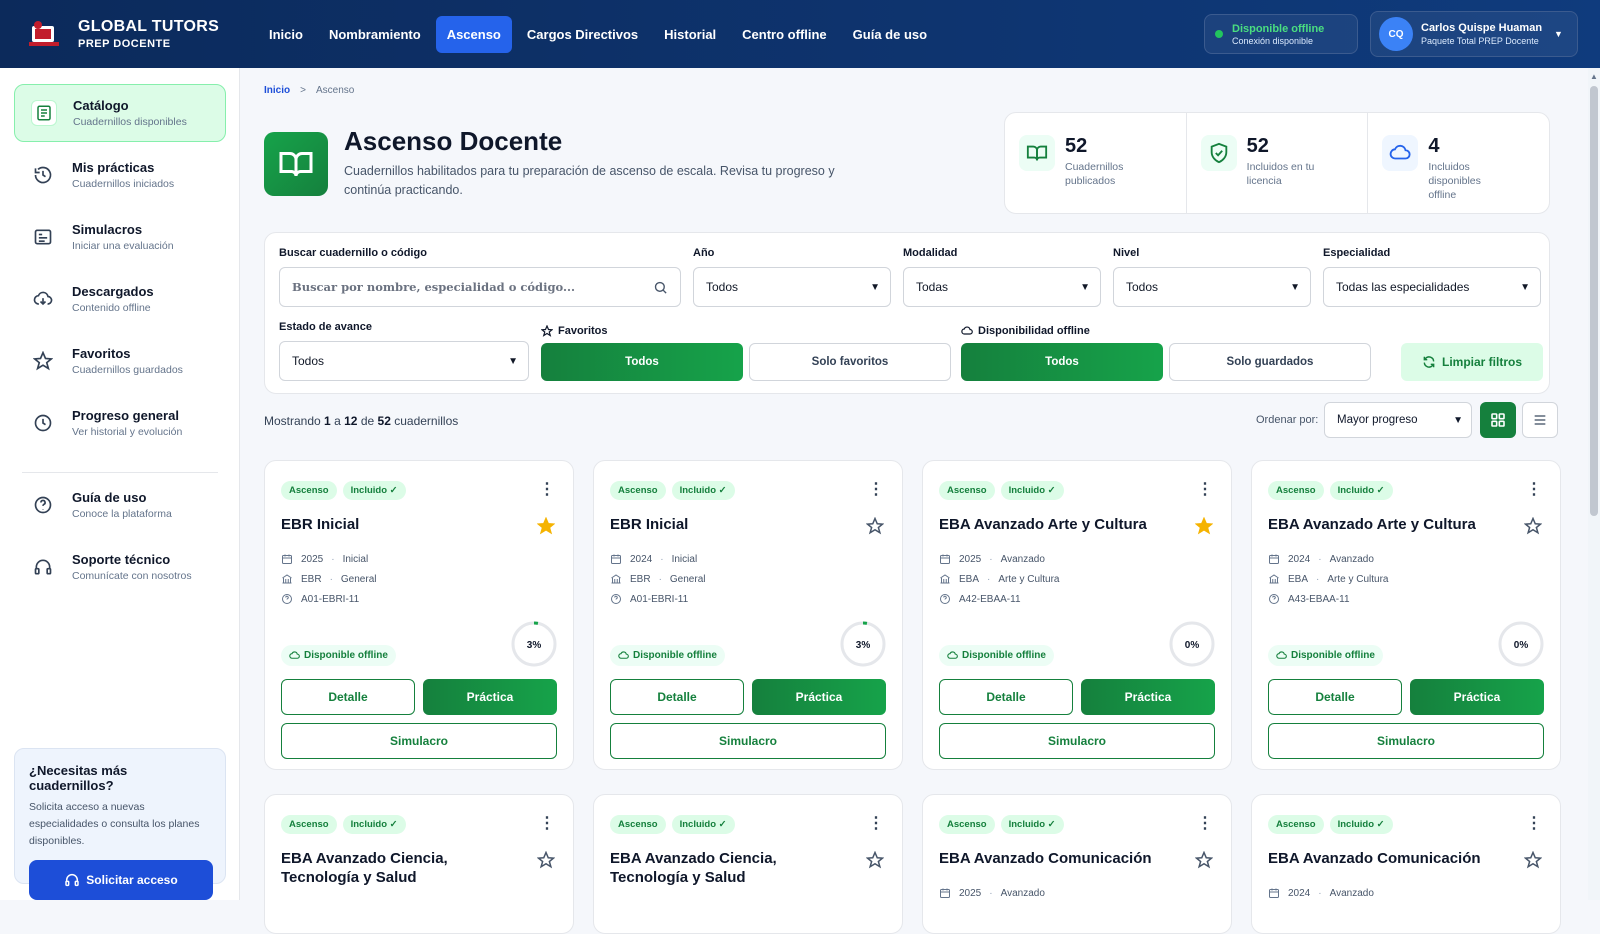 Image resolution: width=1600 pixels, height=934 pixels. I want to click on nav-cargos-directivos: Cargos Directivos, so click(582, 34).